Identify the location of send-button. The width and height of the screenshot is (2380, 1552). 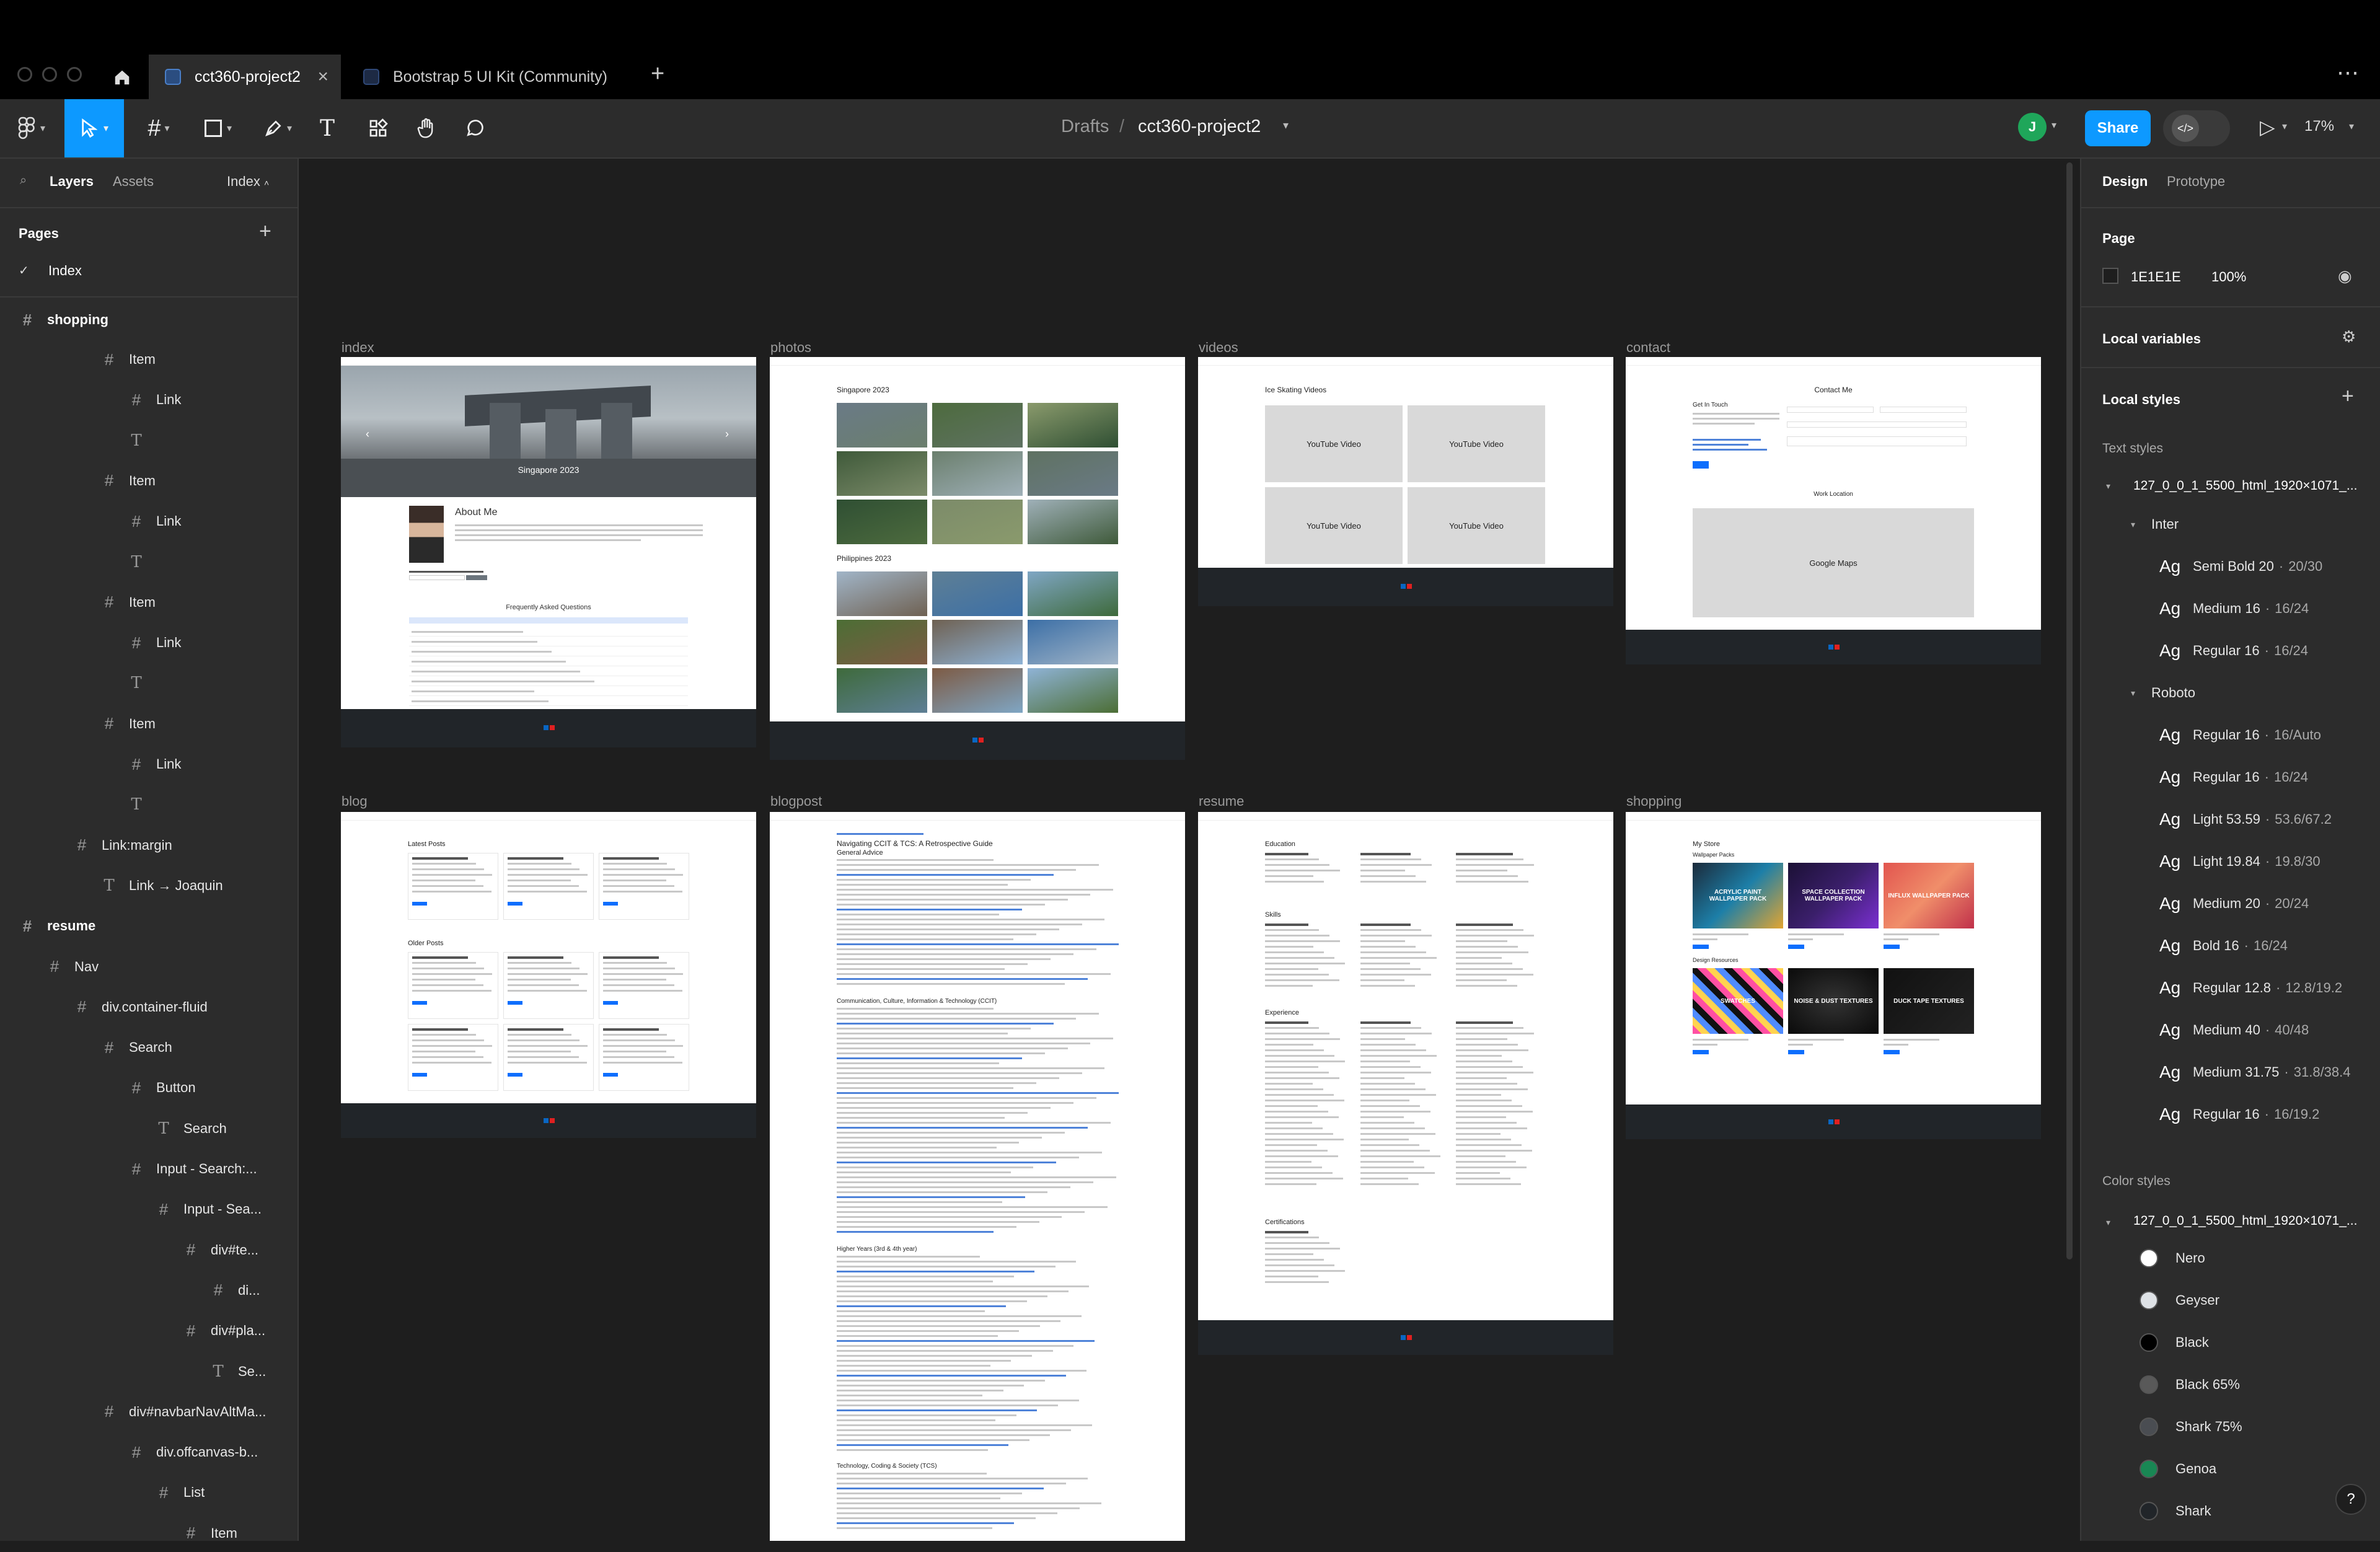
(1701, 465).